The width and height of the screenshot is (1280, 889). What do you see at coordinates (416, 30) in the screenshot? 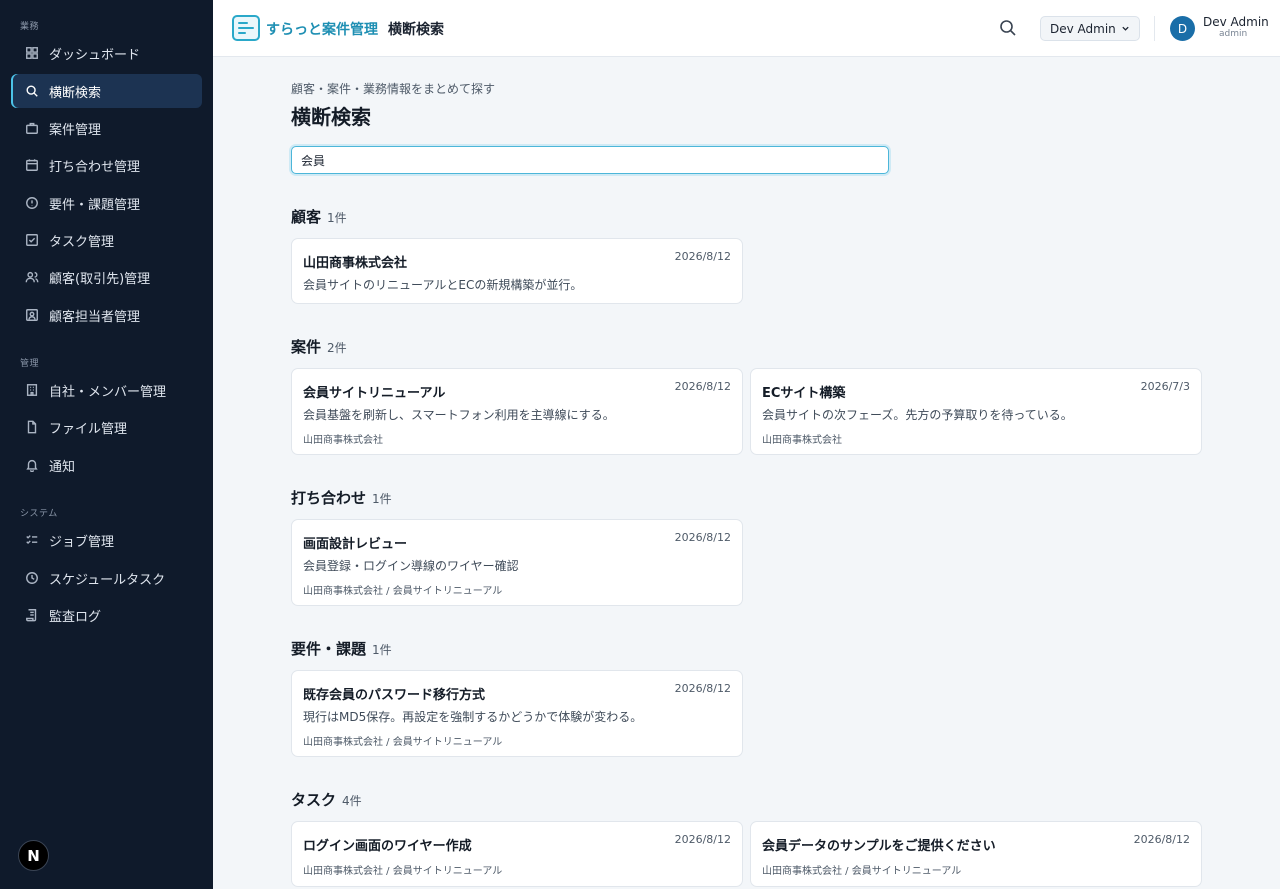
I see `header-page-title: 横断検索` at bounding box center [416, 30].